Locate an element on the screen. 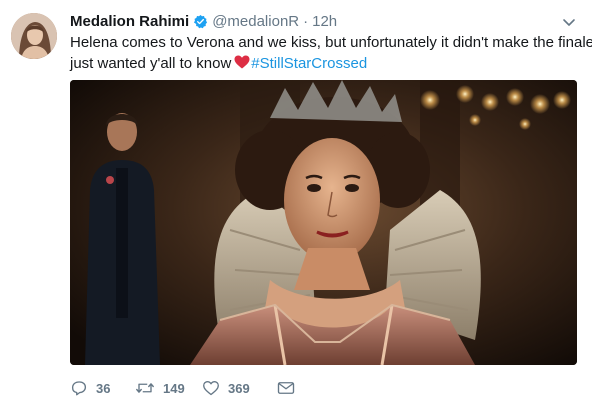 The height and width of the screenshot is (412, 592). like-count: 369 is located at coordinates (239, 388).